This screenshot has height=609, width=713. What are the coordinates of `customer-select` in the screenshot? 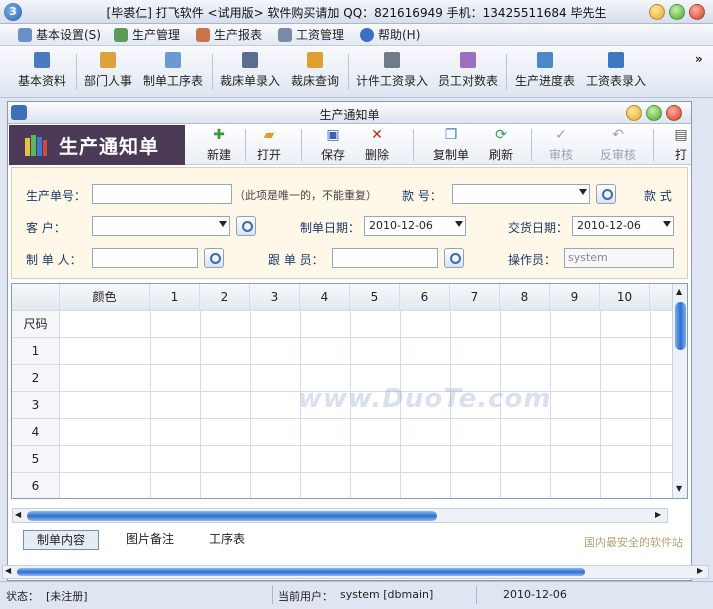 It's located at (161, 226).